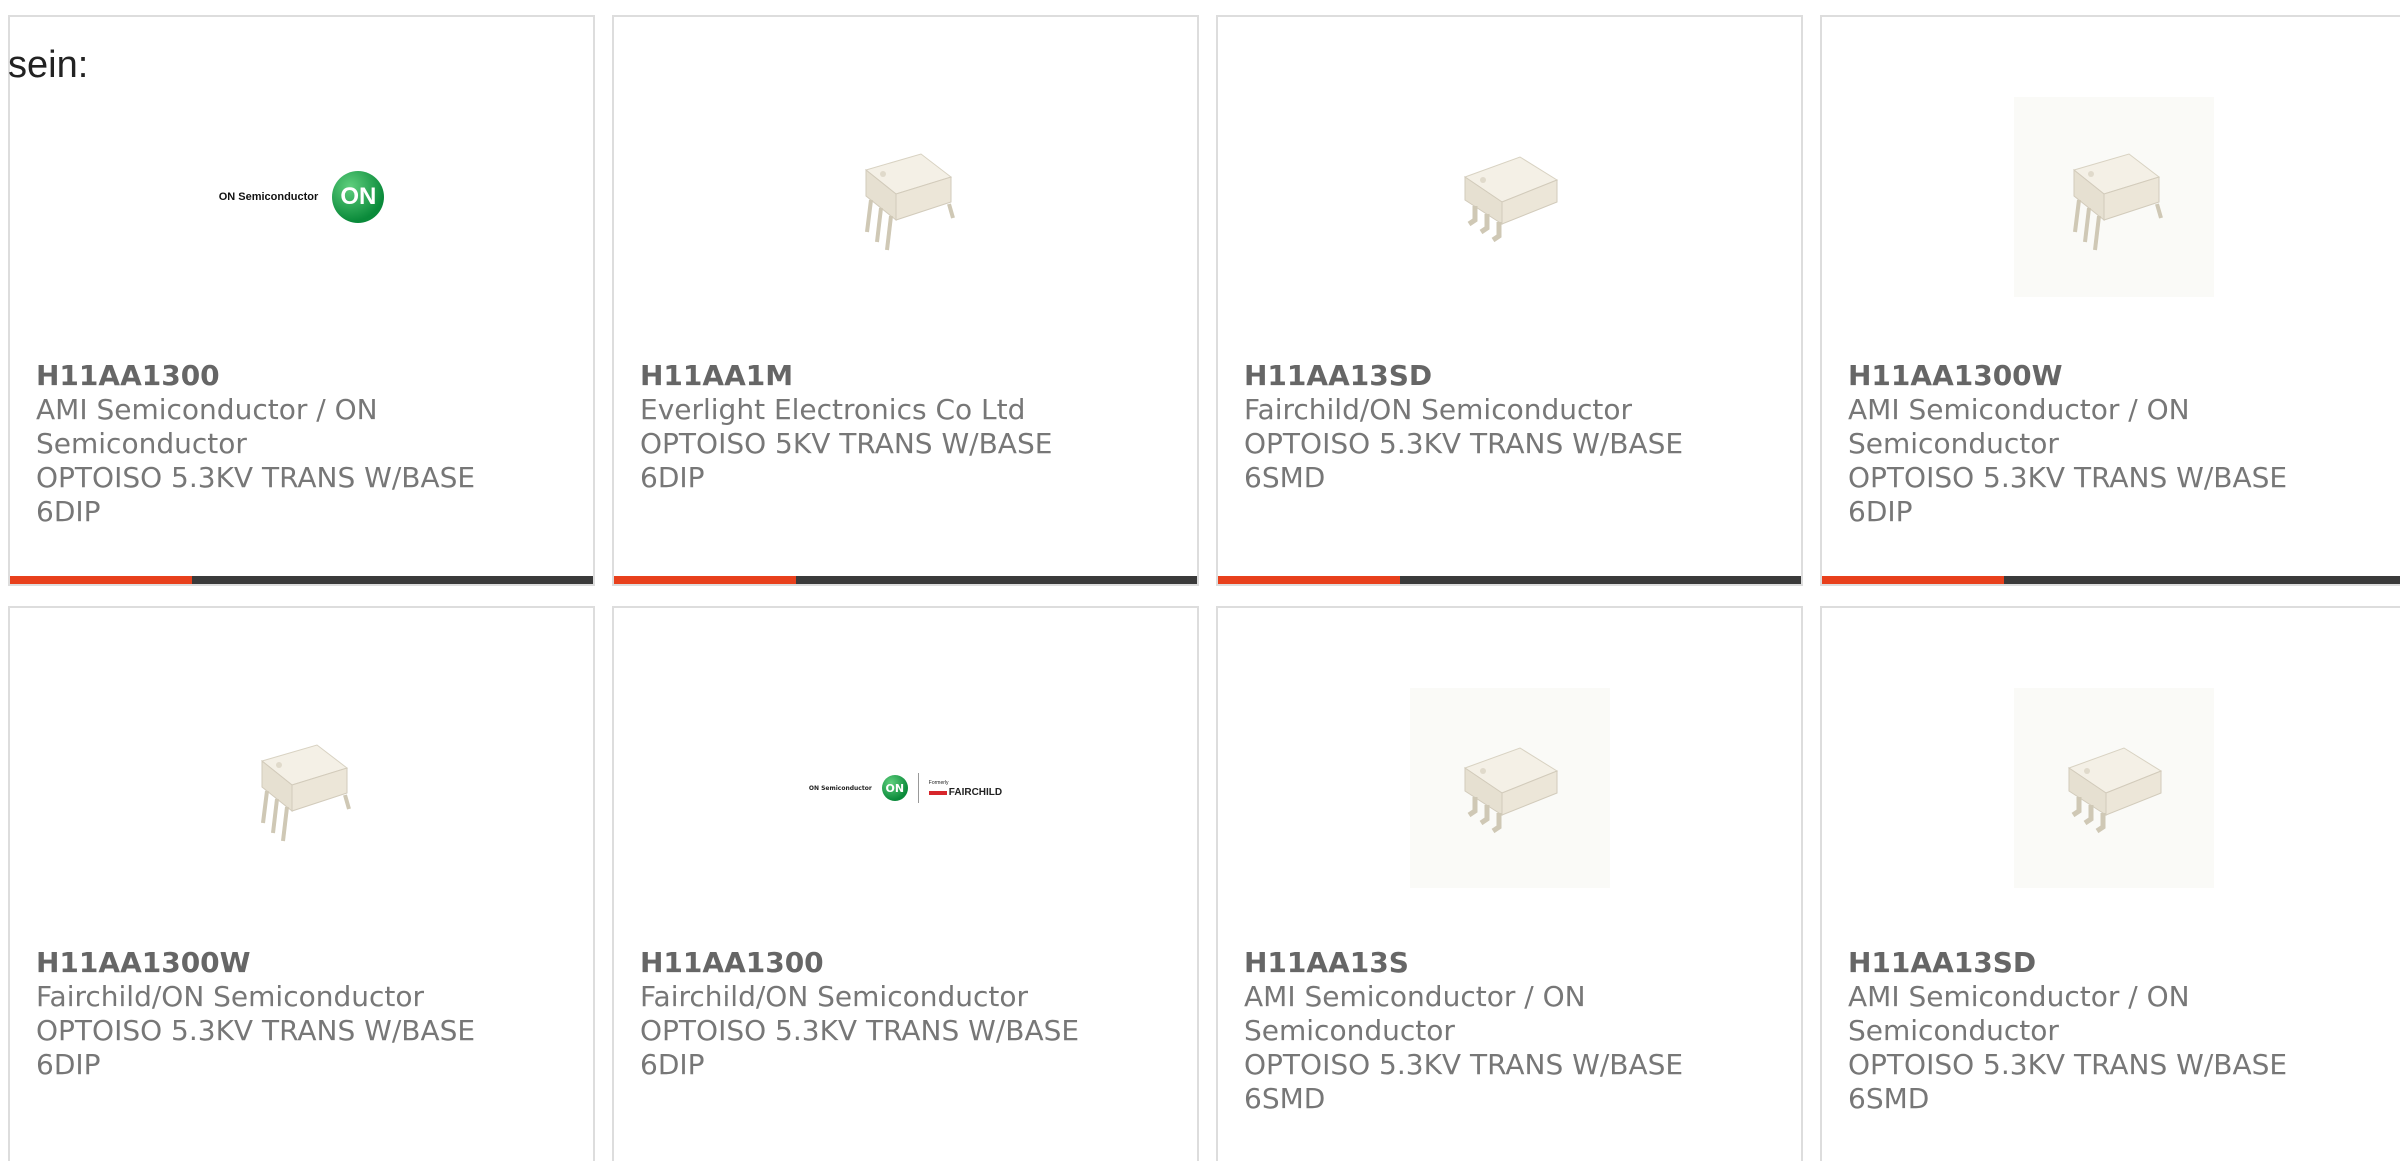 Image resolution: width=2400 pixels, height=1161 pixels. What do you see at coordinates (918, 788) in the screenshot?
I see `logo-divider` at bounding box center [918, 788].